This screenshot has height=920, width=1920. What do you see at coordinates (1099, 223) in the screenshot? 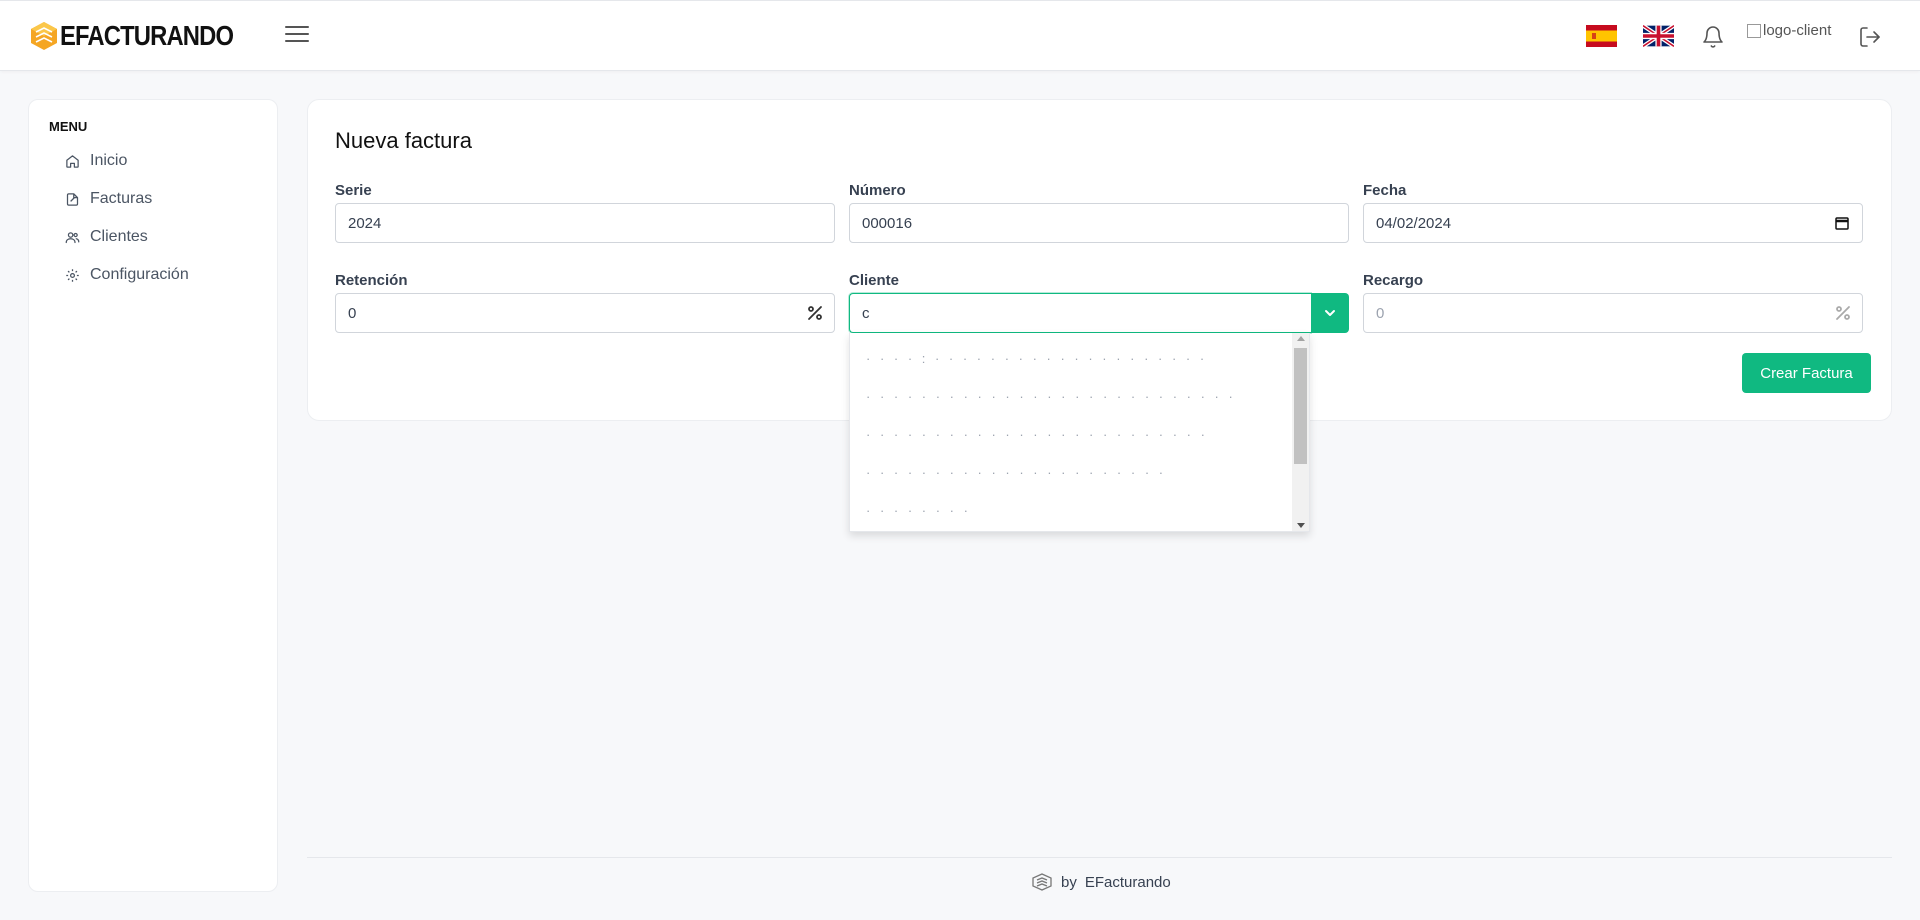
I see `numero-input: 000016` at bounding box center [1099, 223].